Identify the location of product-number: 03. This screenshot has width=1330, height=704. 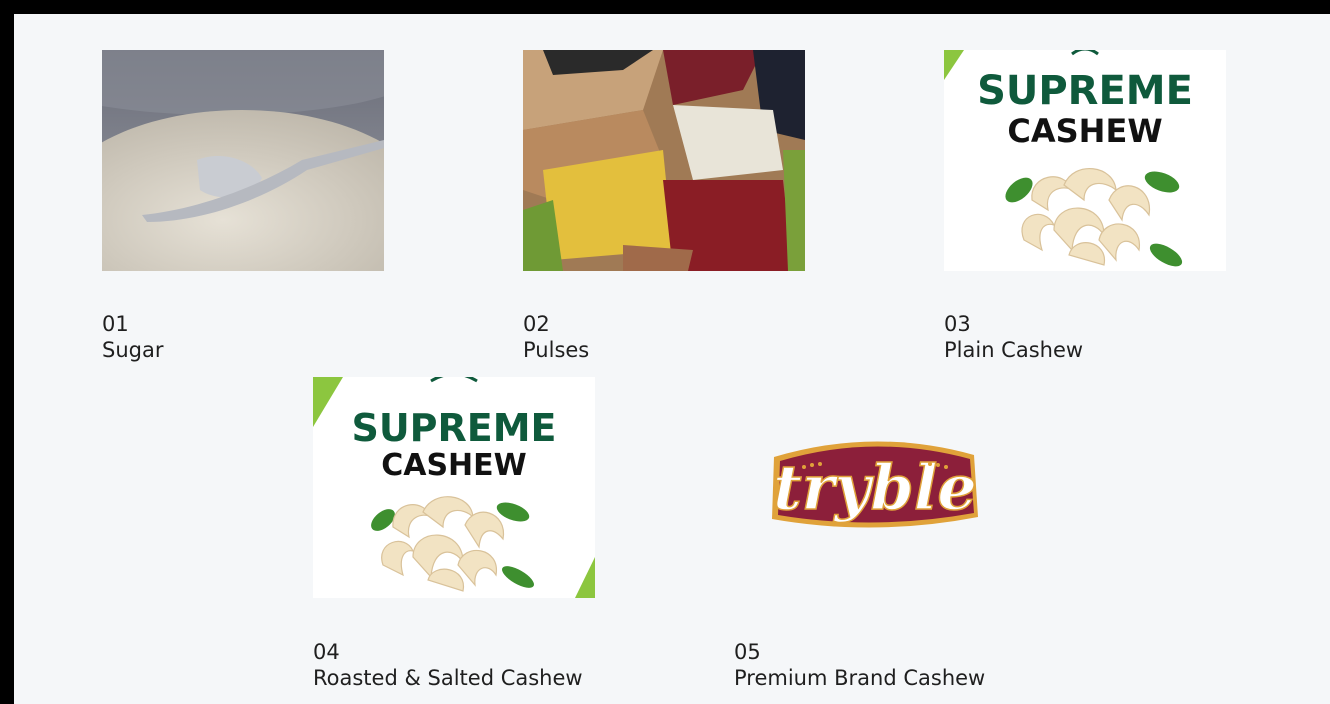
(957, 324).